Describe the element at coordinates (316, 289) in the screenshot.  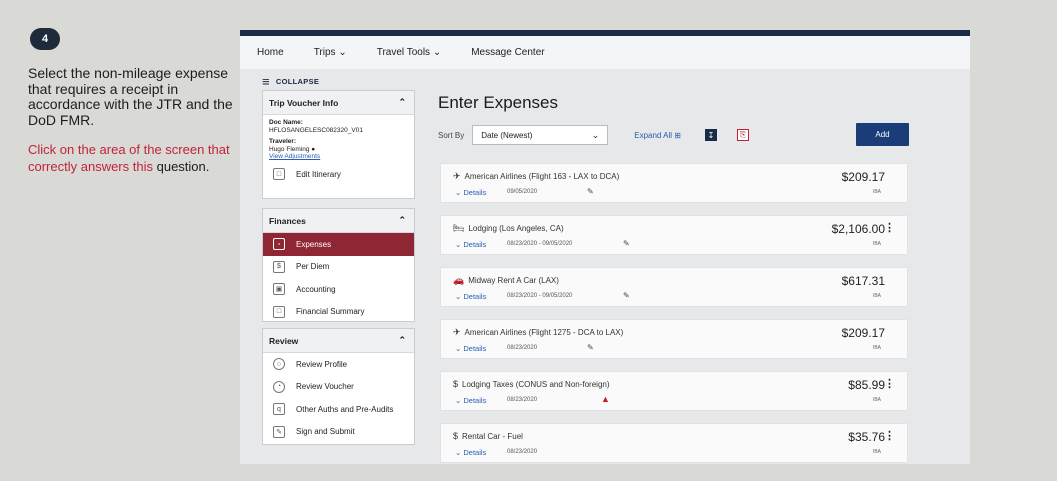
I see `accounting-label: Accounting` at that location.